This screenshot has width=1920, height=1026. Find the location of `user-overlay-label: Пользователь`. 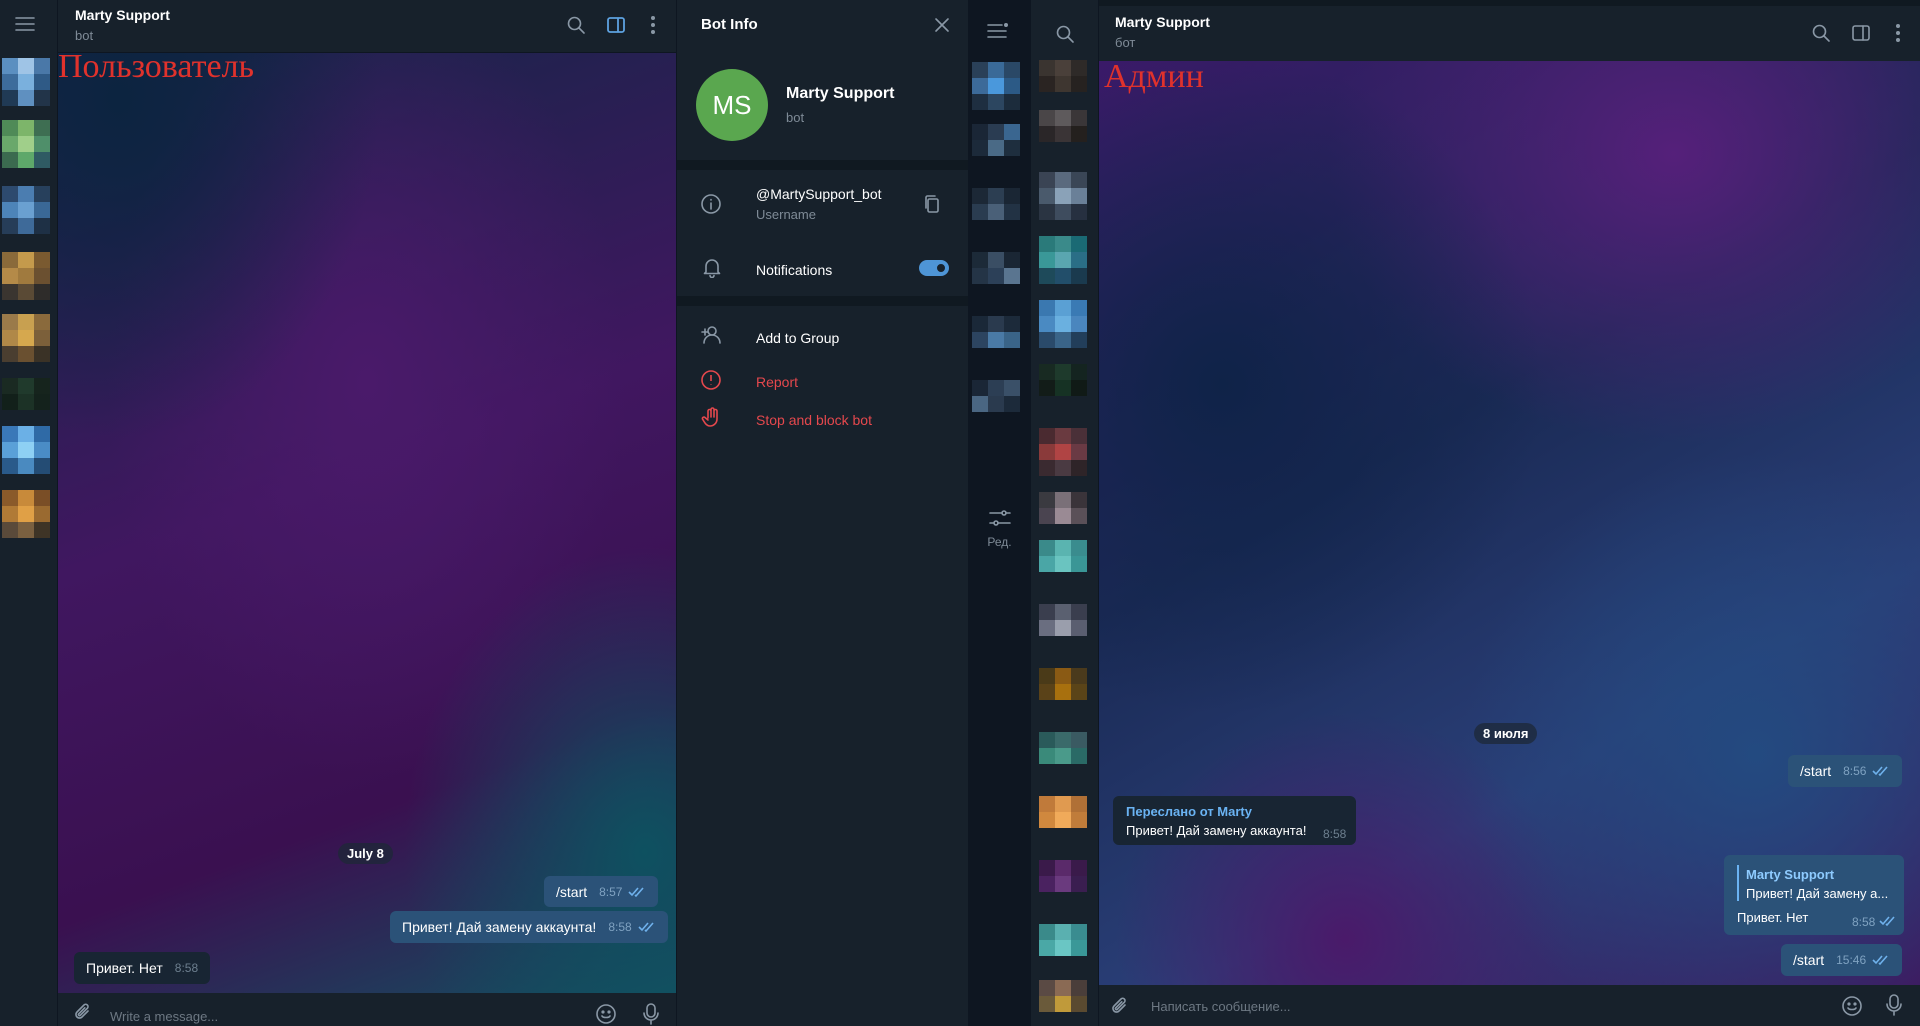

user-overlay-label: Пользователь is located at coordinates (156, 66).